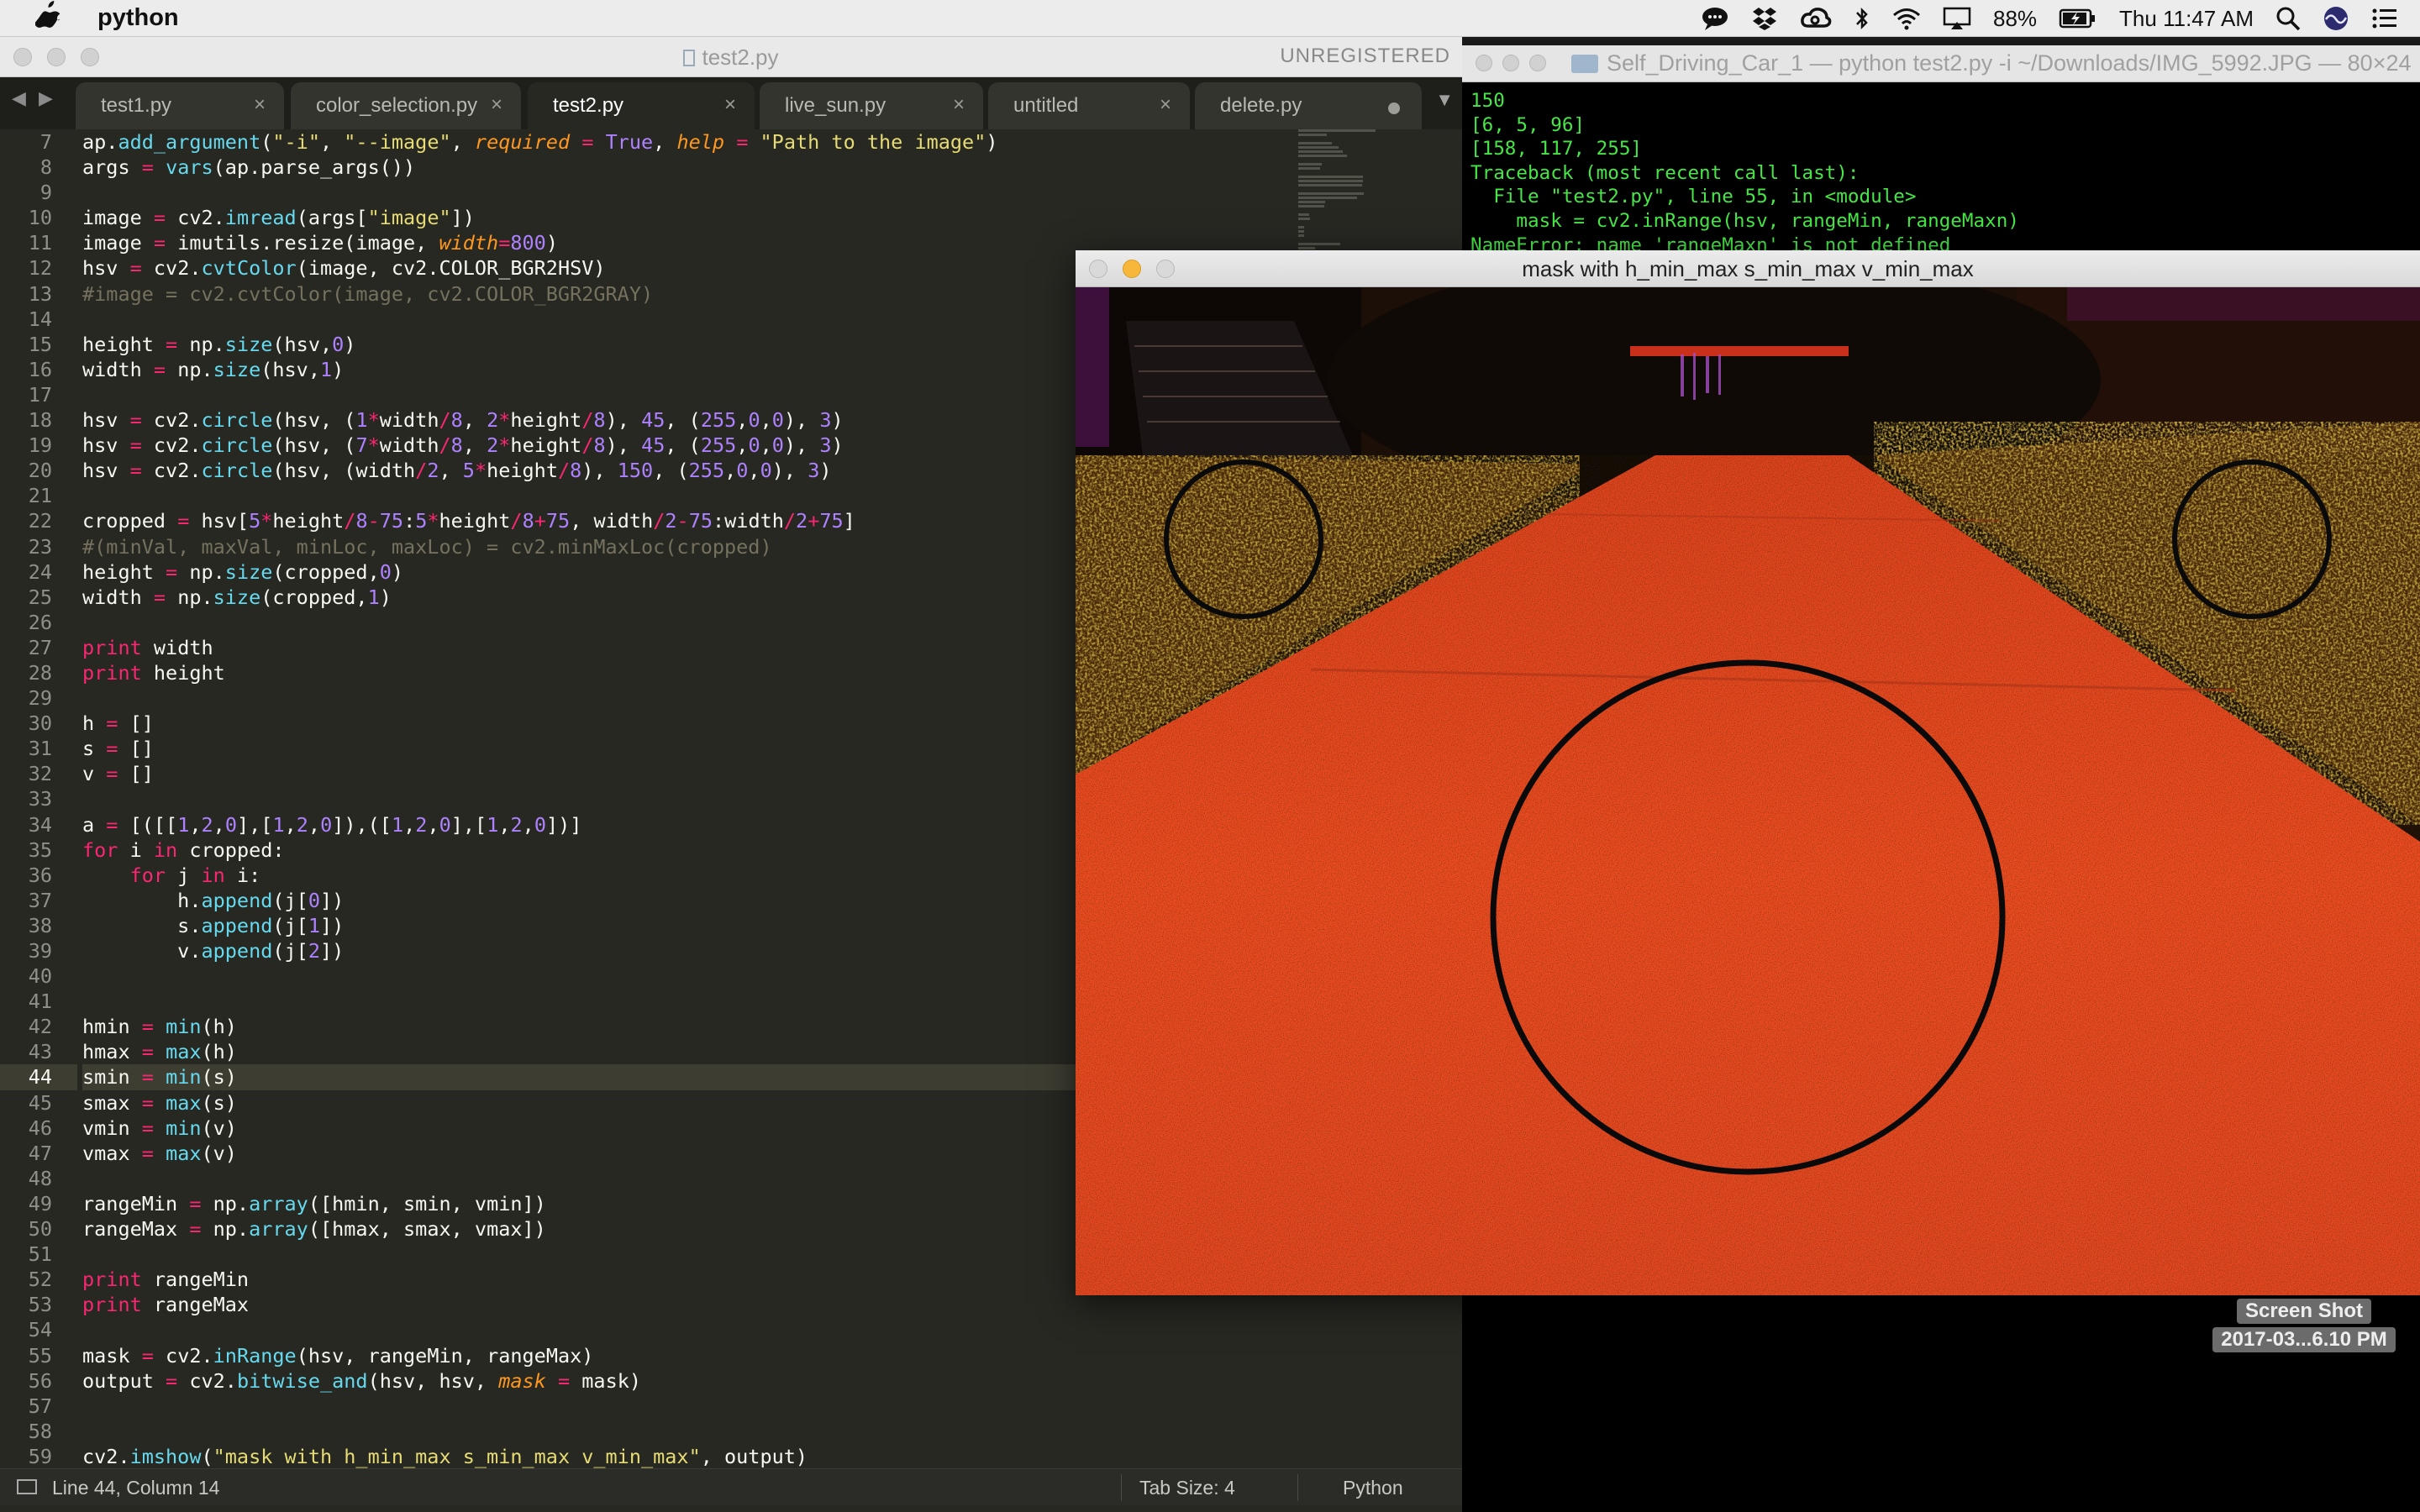 Image resolution: width=2420 pixels, height=1512 pixels. I want to click on terminal-close-button, so click(1484, 63).